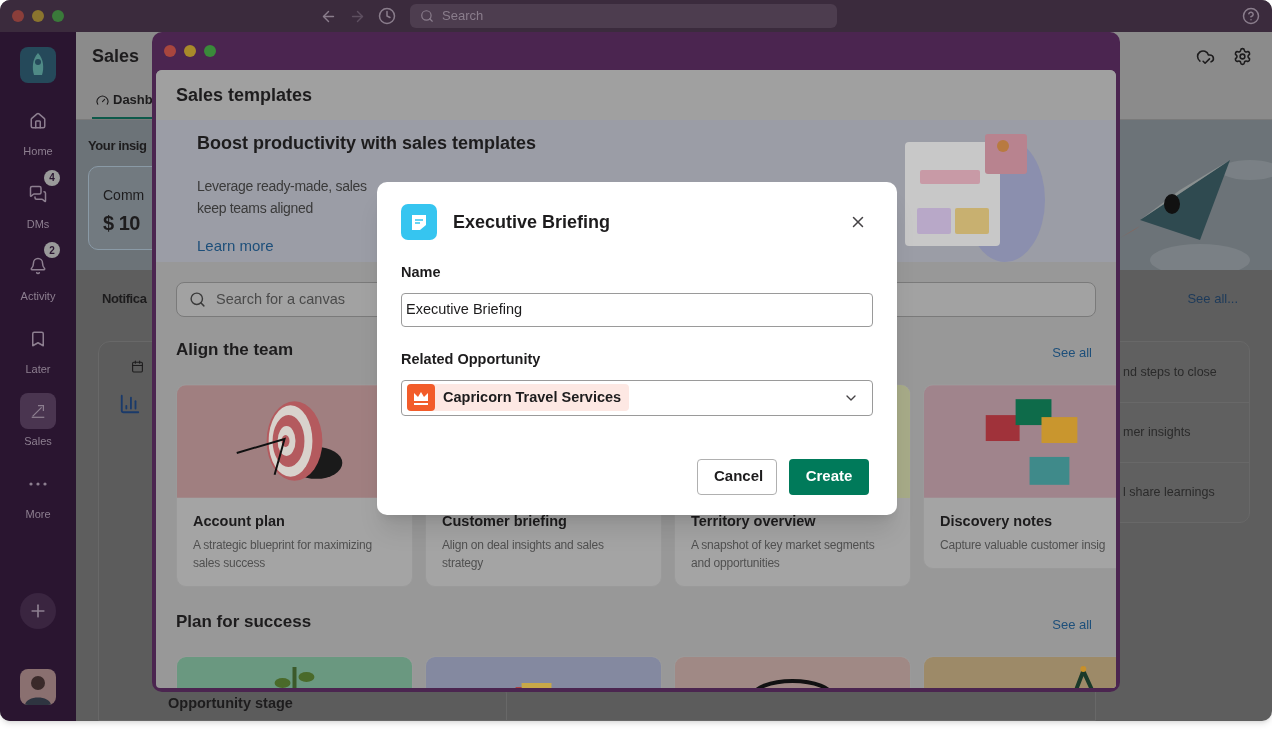 The width and height of the screenshot is (1272, 741). What do you see at coordinates (421, 397) in the screenshot?
I see `crown-icon` at bounding box center [421, 397].